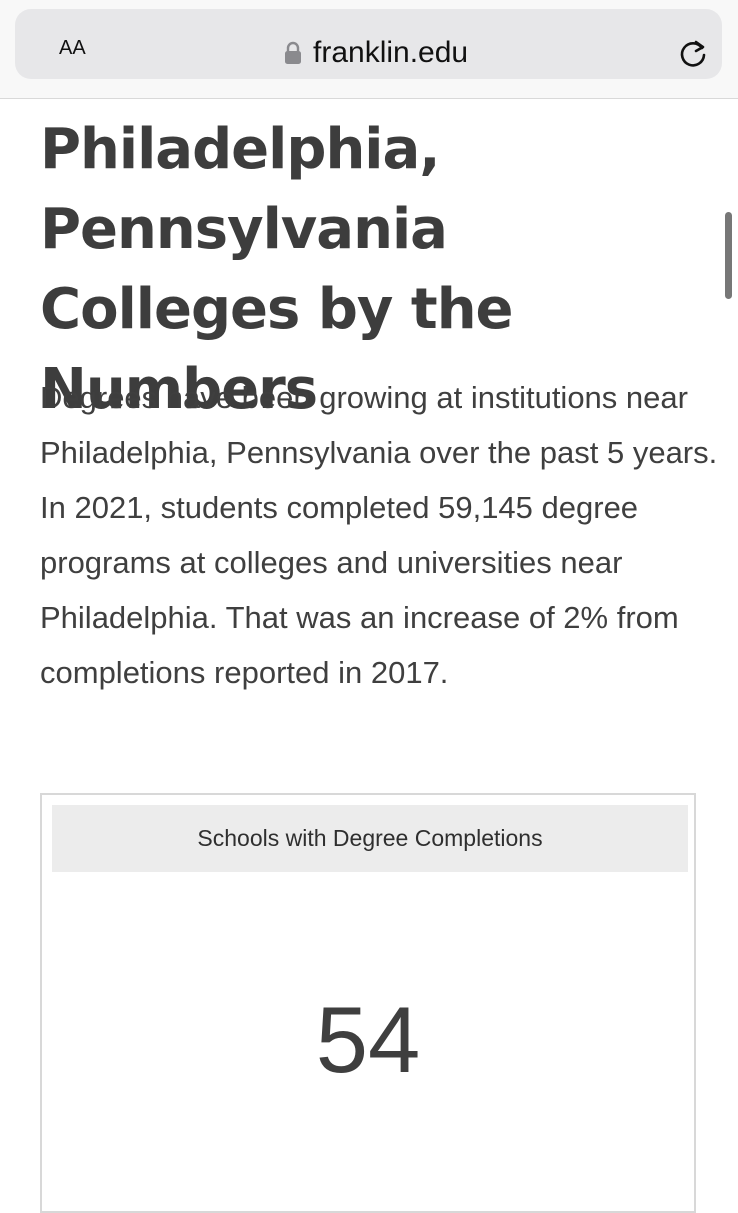 This screenshot has height=1213, width=738. I want to click on stat-card-header: Schools with Degree Completions, so click(370, 838).